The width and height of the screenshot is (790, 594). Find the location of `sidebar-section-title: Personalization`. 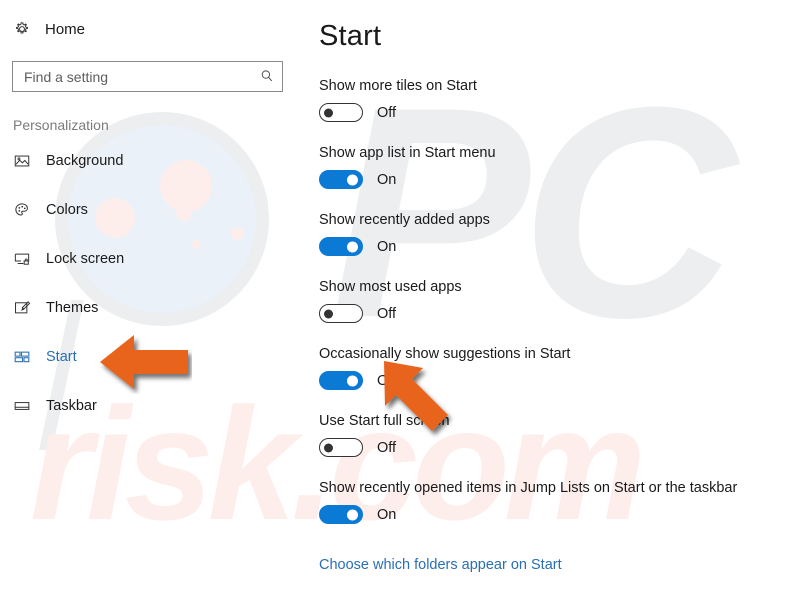

sidebar-section-title: Personalization is located at coordinates (61, 125).